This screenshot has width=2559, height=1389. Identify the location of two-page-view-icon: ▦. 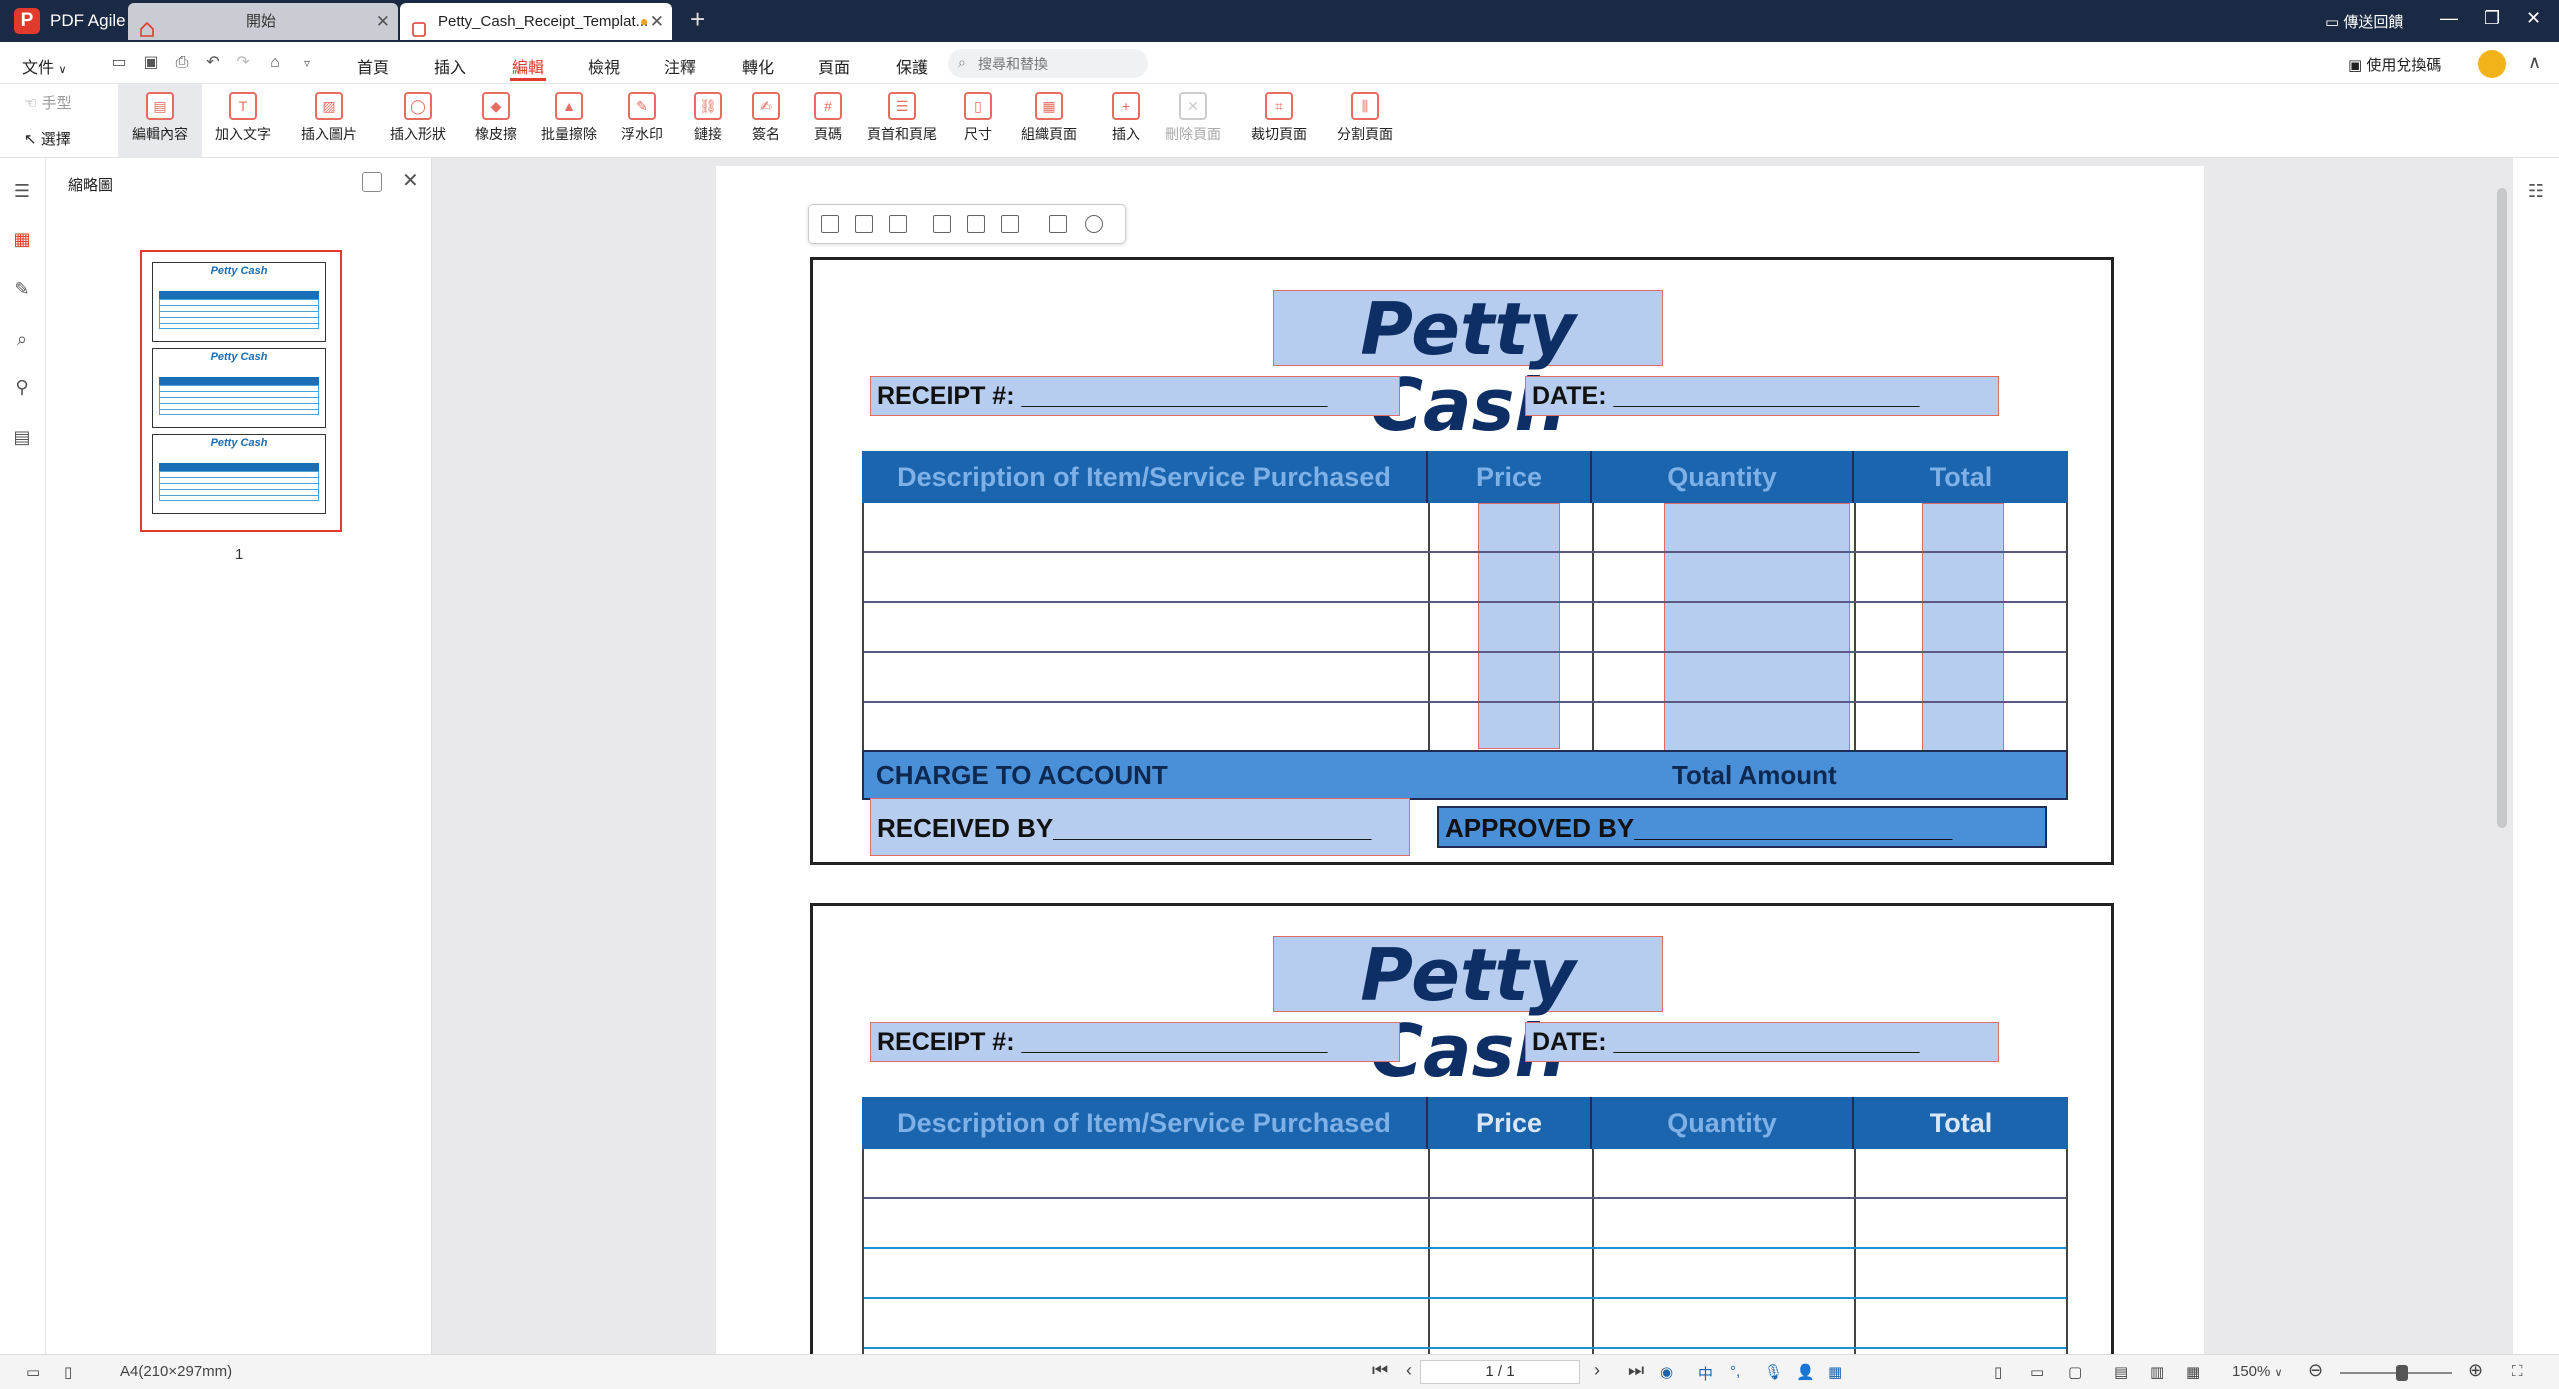
(2193, 1372).